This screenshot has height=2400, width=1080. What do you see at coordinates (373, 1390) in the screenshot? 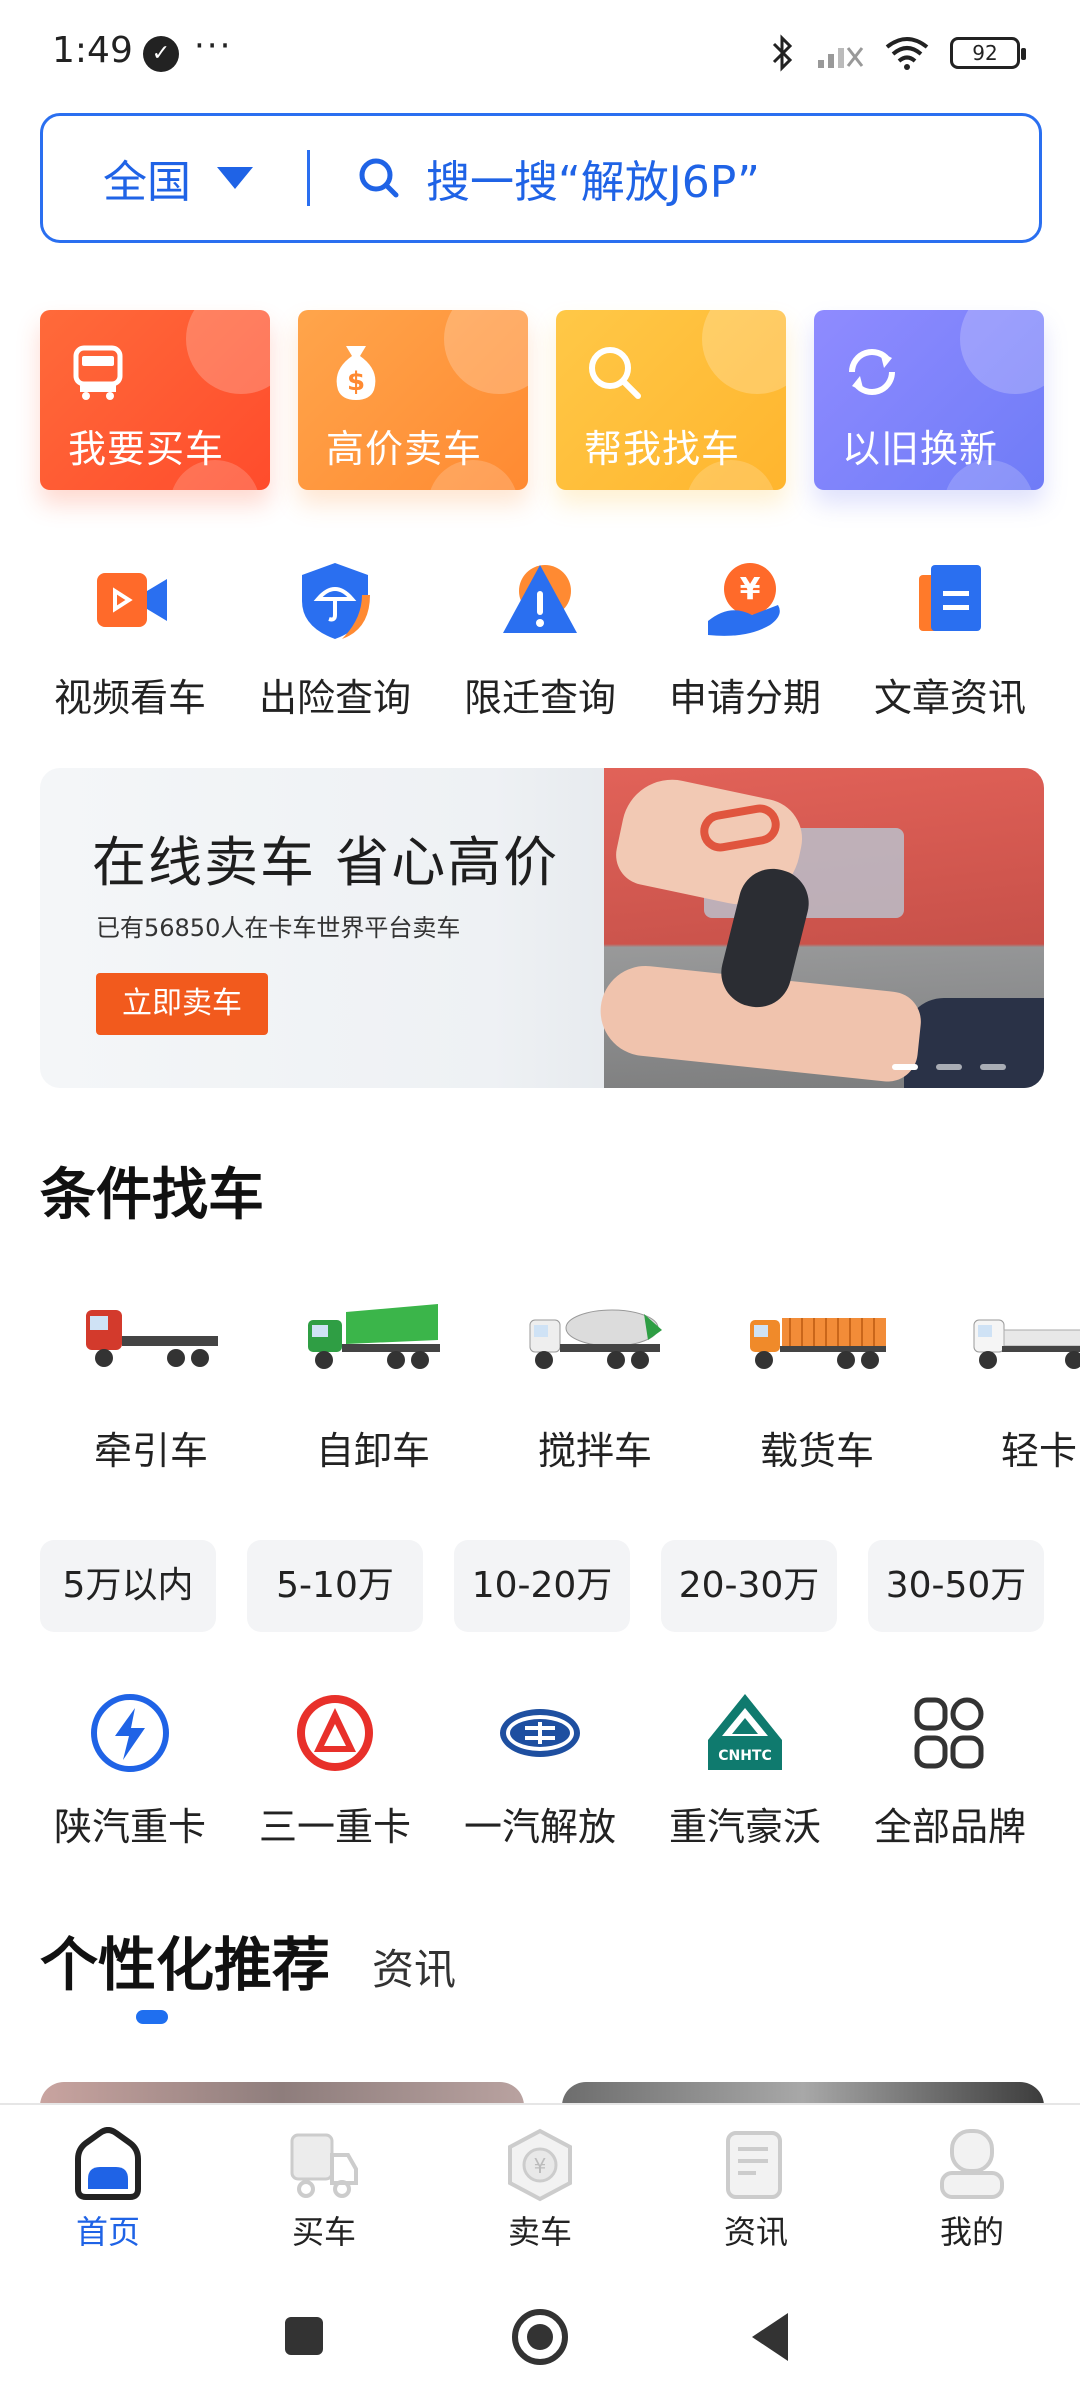
I see `truck-type-dump: 自卸车` at bounding box center [373, 1390].